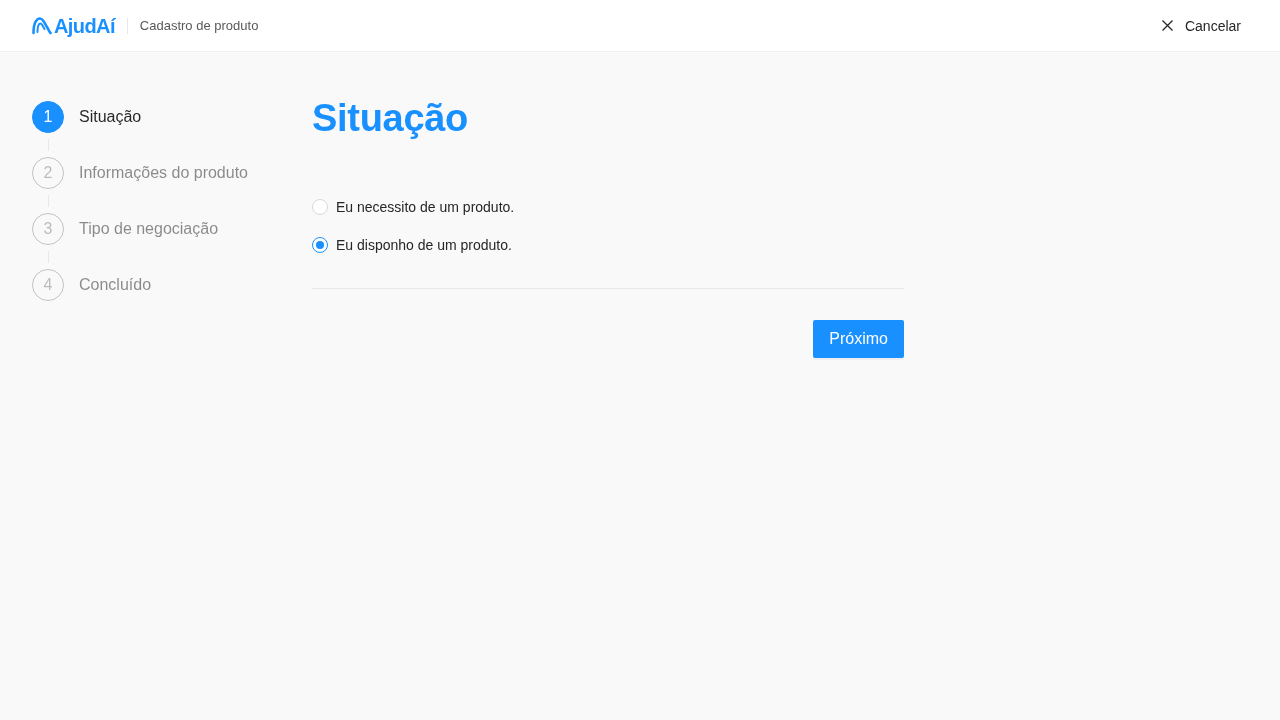 The image size is (1280, 720). I want to click on page-title: Cadastro de produto, so click(199, 25).